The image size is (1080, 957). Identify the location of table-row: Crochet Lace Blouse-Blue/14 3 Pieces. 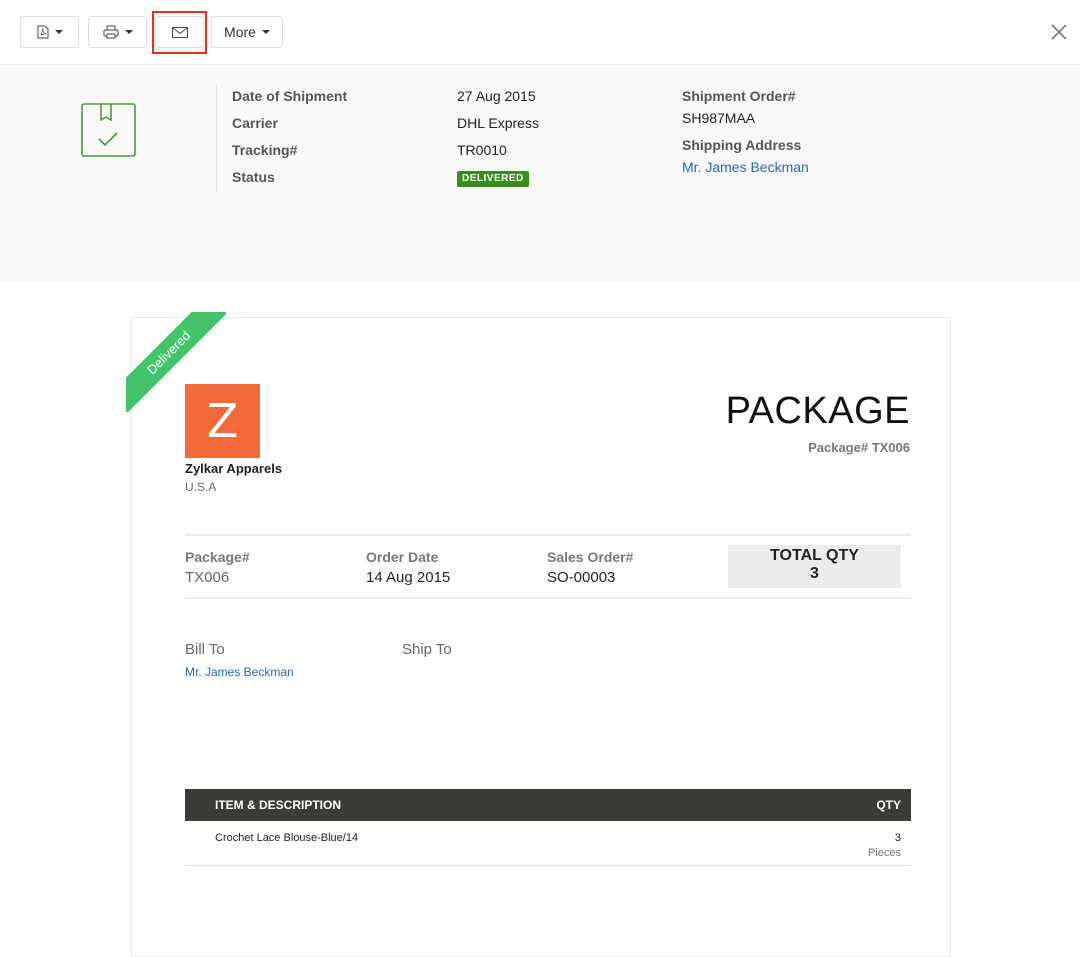
(548, 843).